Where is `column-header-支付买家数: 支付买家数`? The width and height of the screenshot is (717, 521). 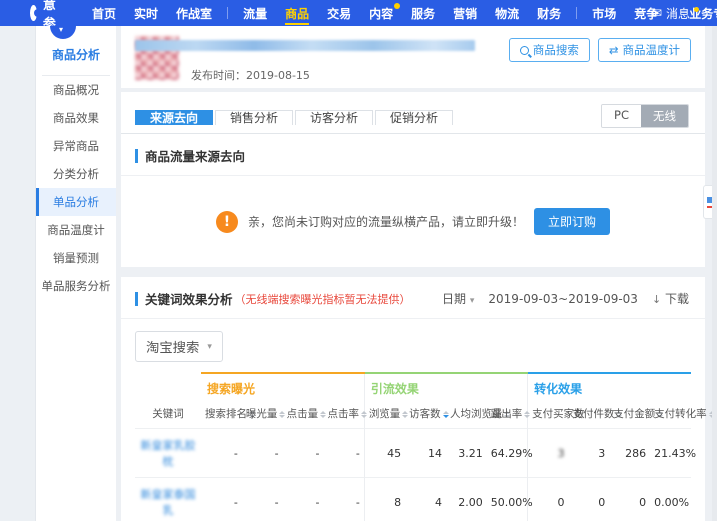
column-header-支付买家数: 支付买家数 is located at coordinates (556, 414).